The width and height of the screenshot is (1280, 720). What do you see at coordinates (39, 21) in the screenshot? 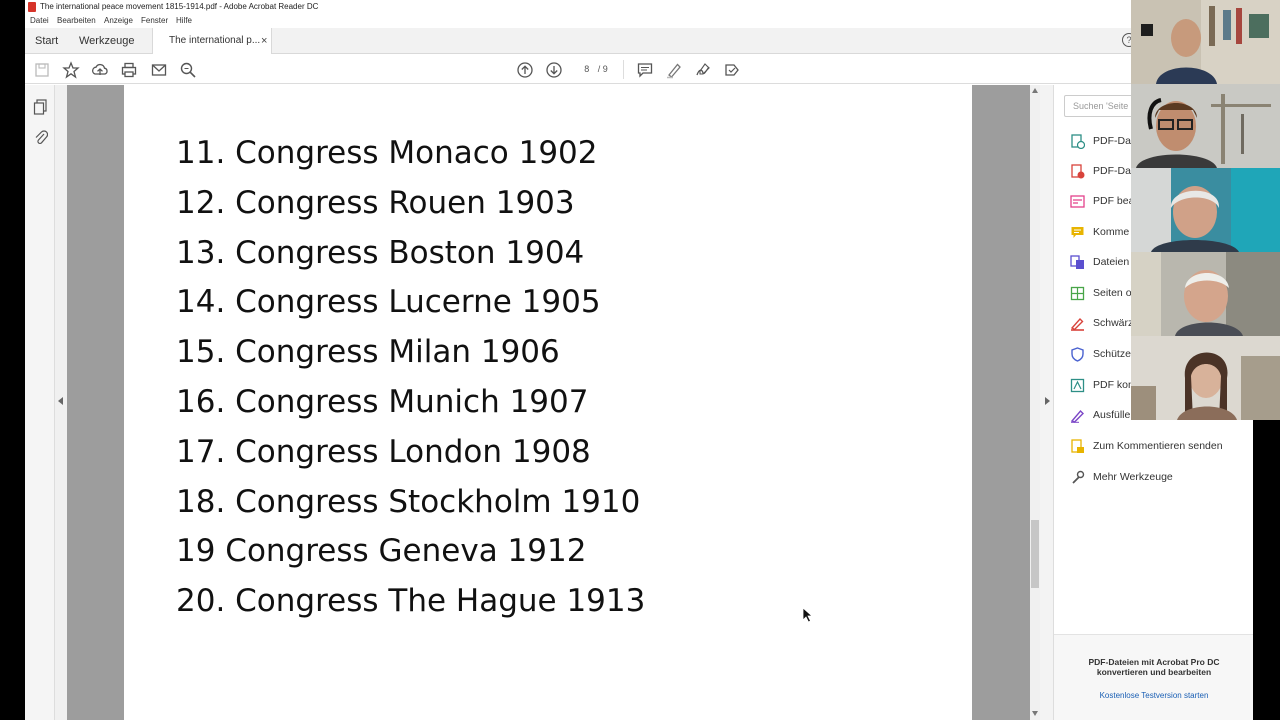
I see `menu-file: Datei` at bounding box center [39, 21].